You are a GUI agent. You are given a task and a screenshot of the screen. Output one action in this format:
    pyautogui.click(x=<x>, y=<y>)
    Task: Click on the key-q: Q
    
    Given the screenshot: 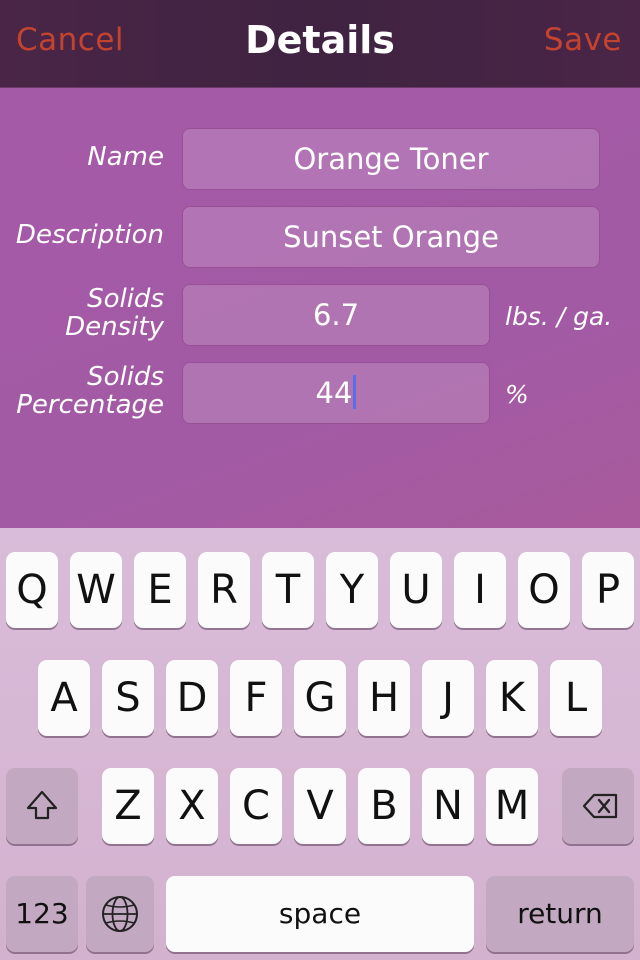 What is the action you would take?
    pyautogui.click(x=32, y=590)
    